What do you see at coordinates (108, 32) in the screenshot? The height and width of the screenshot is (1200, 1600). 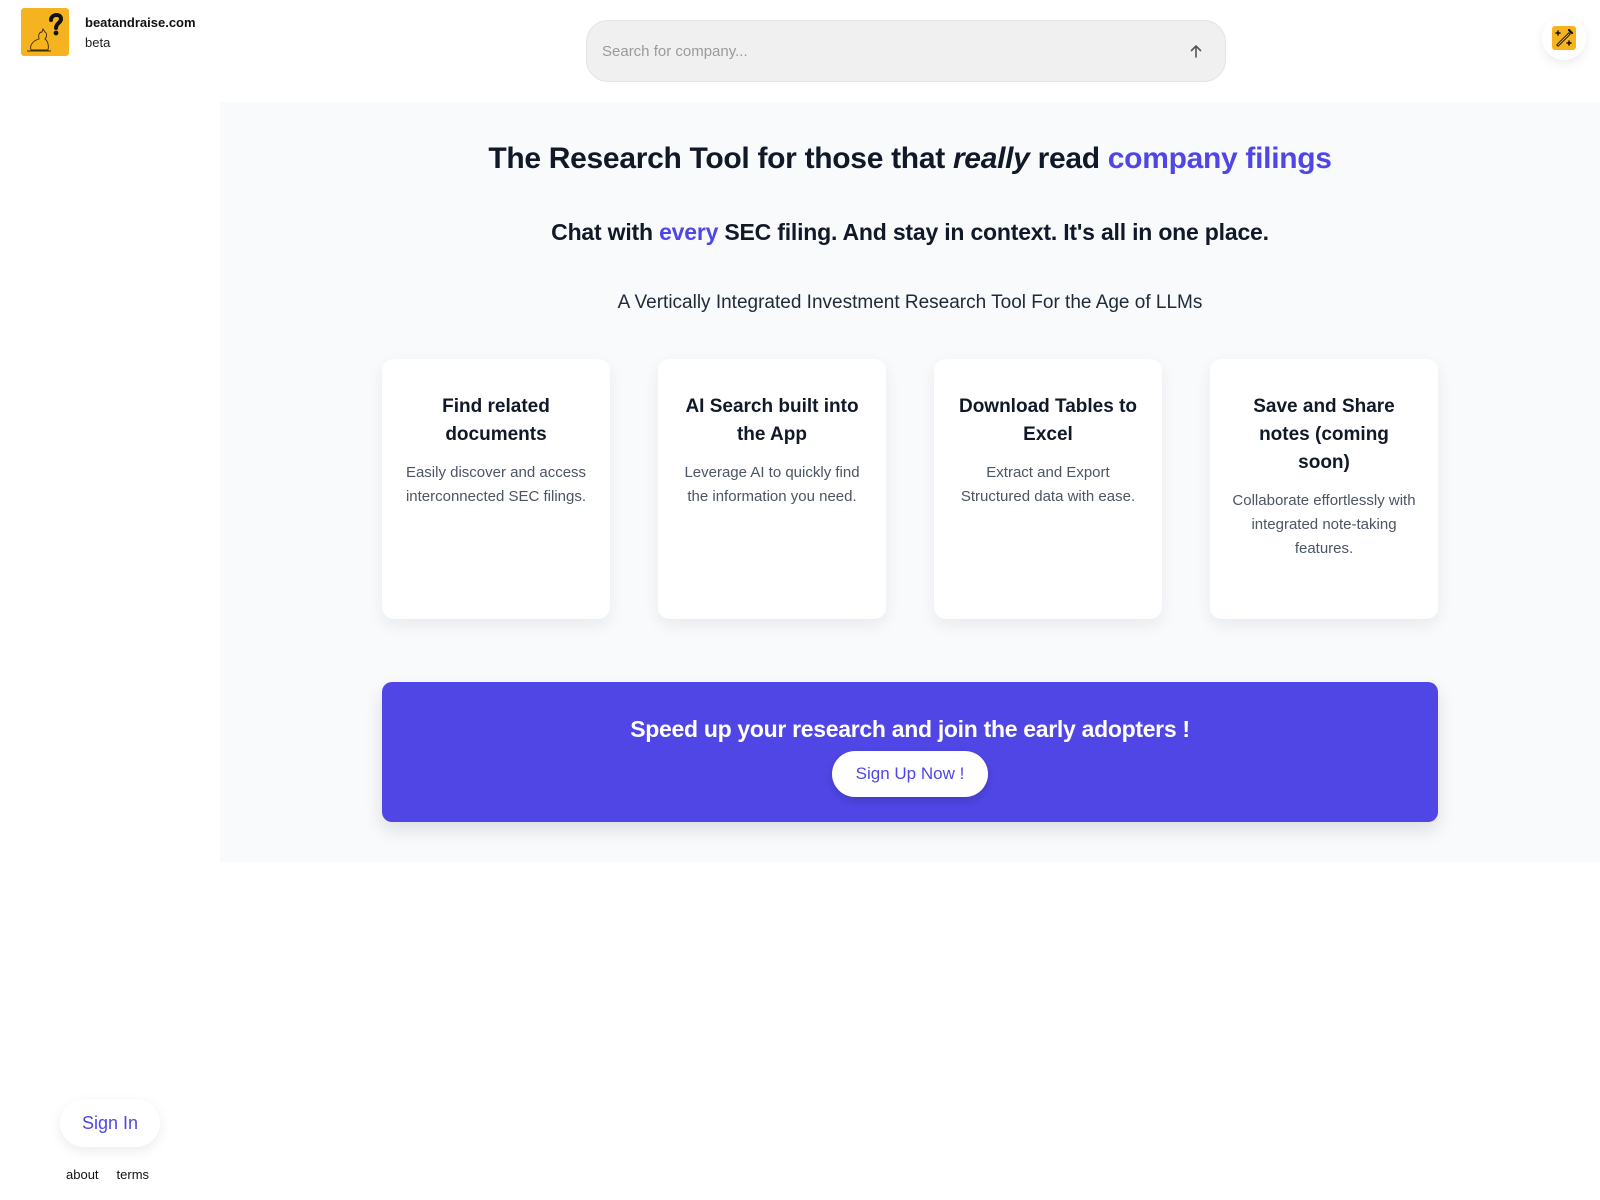 I see `brand: beatandraise.com beta` at bounding box center [108, 32].